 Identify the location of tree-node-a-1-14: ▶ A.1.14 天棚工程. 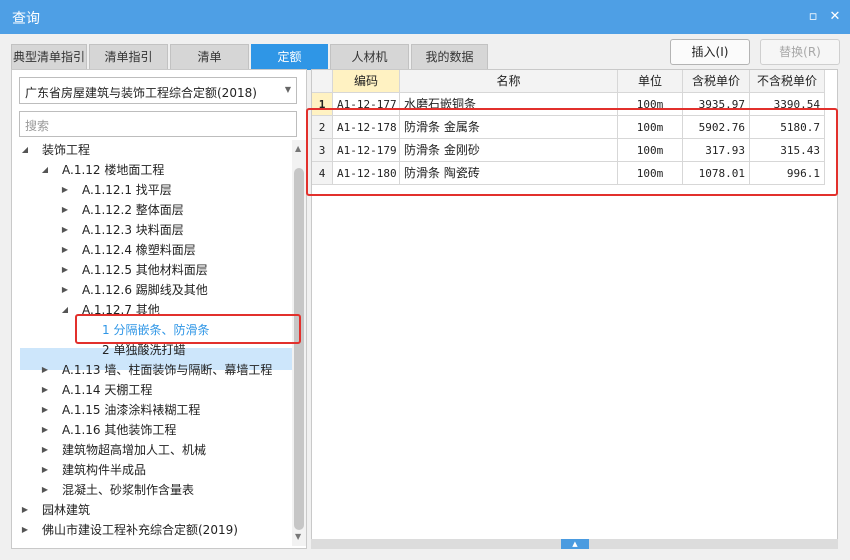
(96, 390).